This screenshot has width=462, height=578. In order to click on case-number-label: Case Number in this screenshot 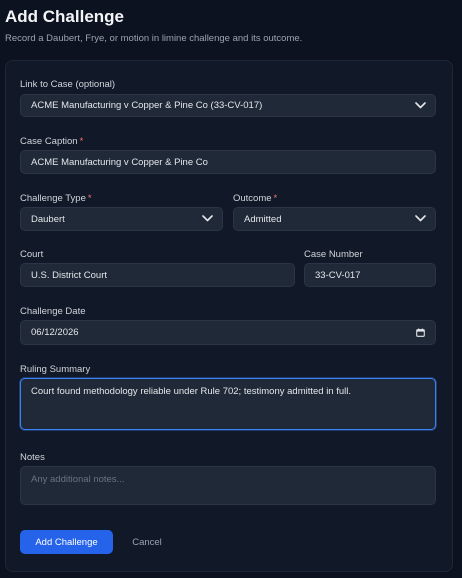, I will do `click(333, 254)`.